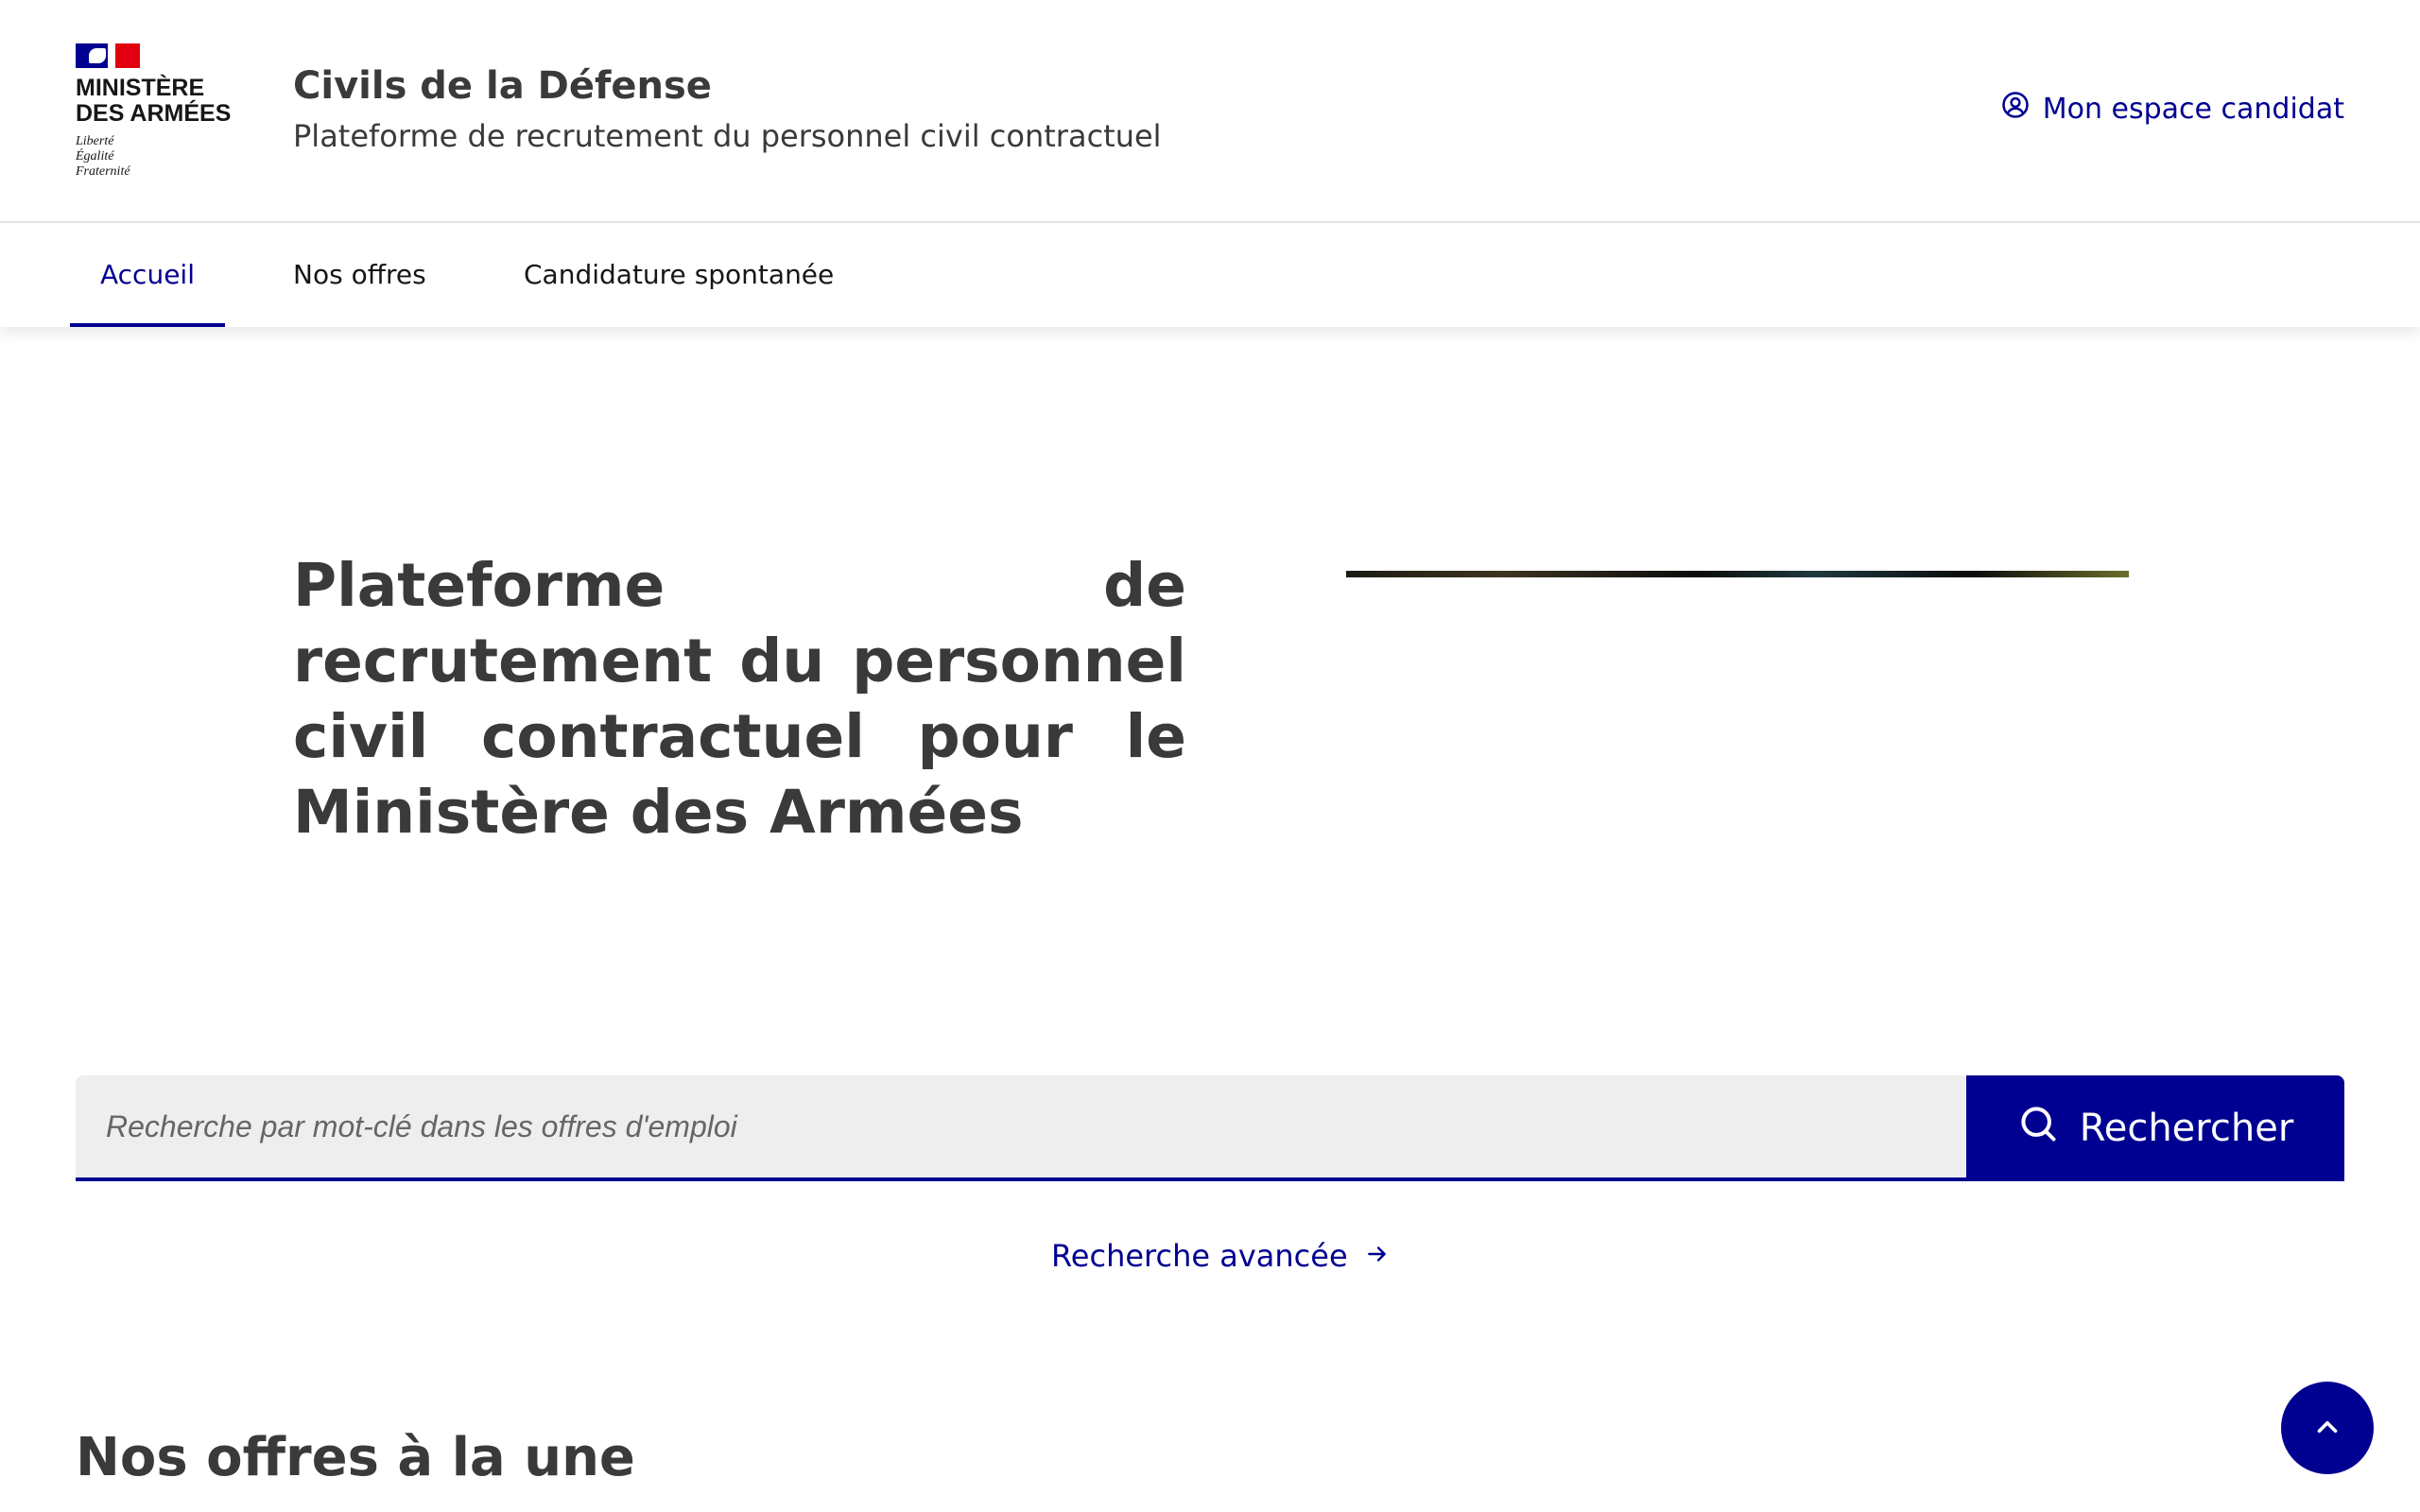  I want to click on advanced-search-link: Recherche avancée, so click(1220, 1256).